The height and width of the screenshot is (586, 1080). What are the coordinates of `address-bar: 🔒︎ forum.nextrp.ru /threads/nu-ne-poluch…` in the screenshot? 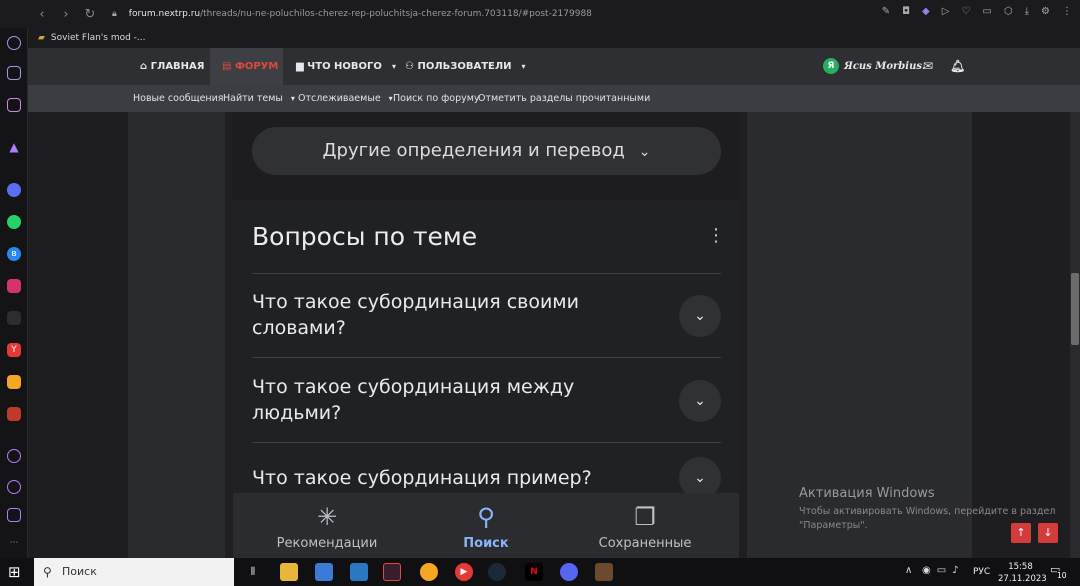 It's located at (487, 14).